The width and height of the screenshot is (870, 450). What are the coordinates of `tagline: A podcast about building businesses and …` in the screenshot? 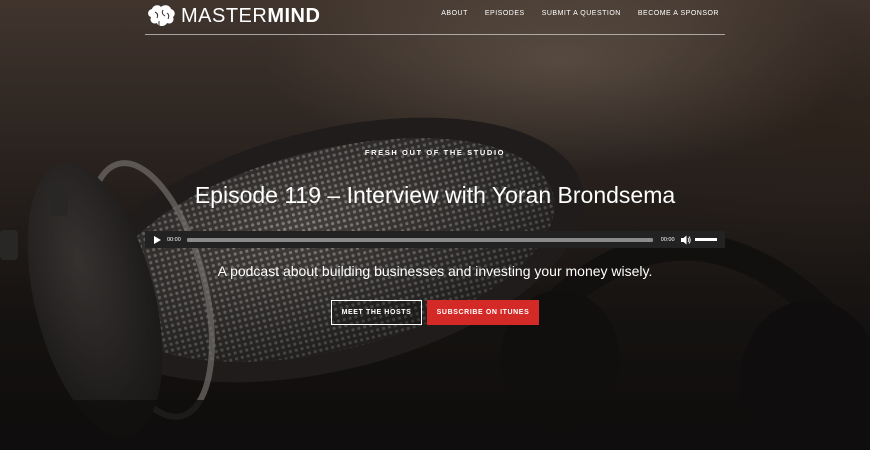 It's located at (435, 271).